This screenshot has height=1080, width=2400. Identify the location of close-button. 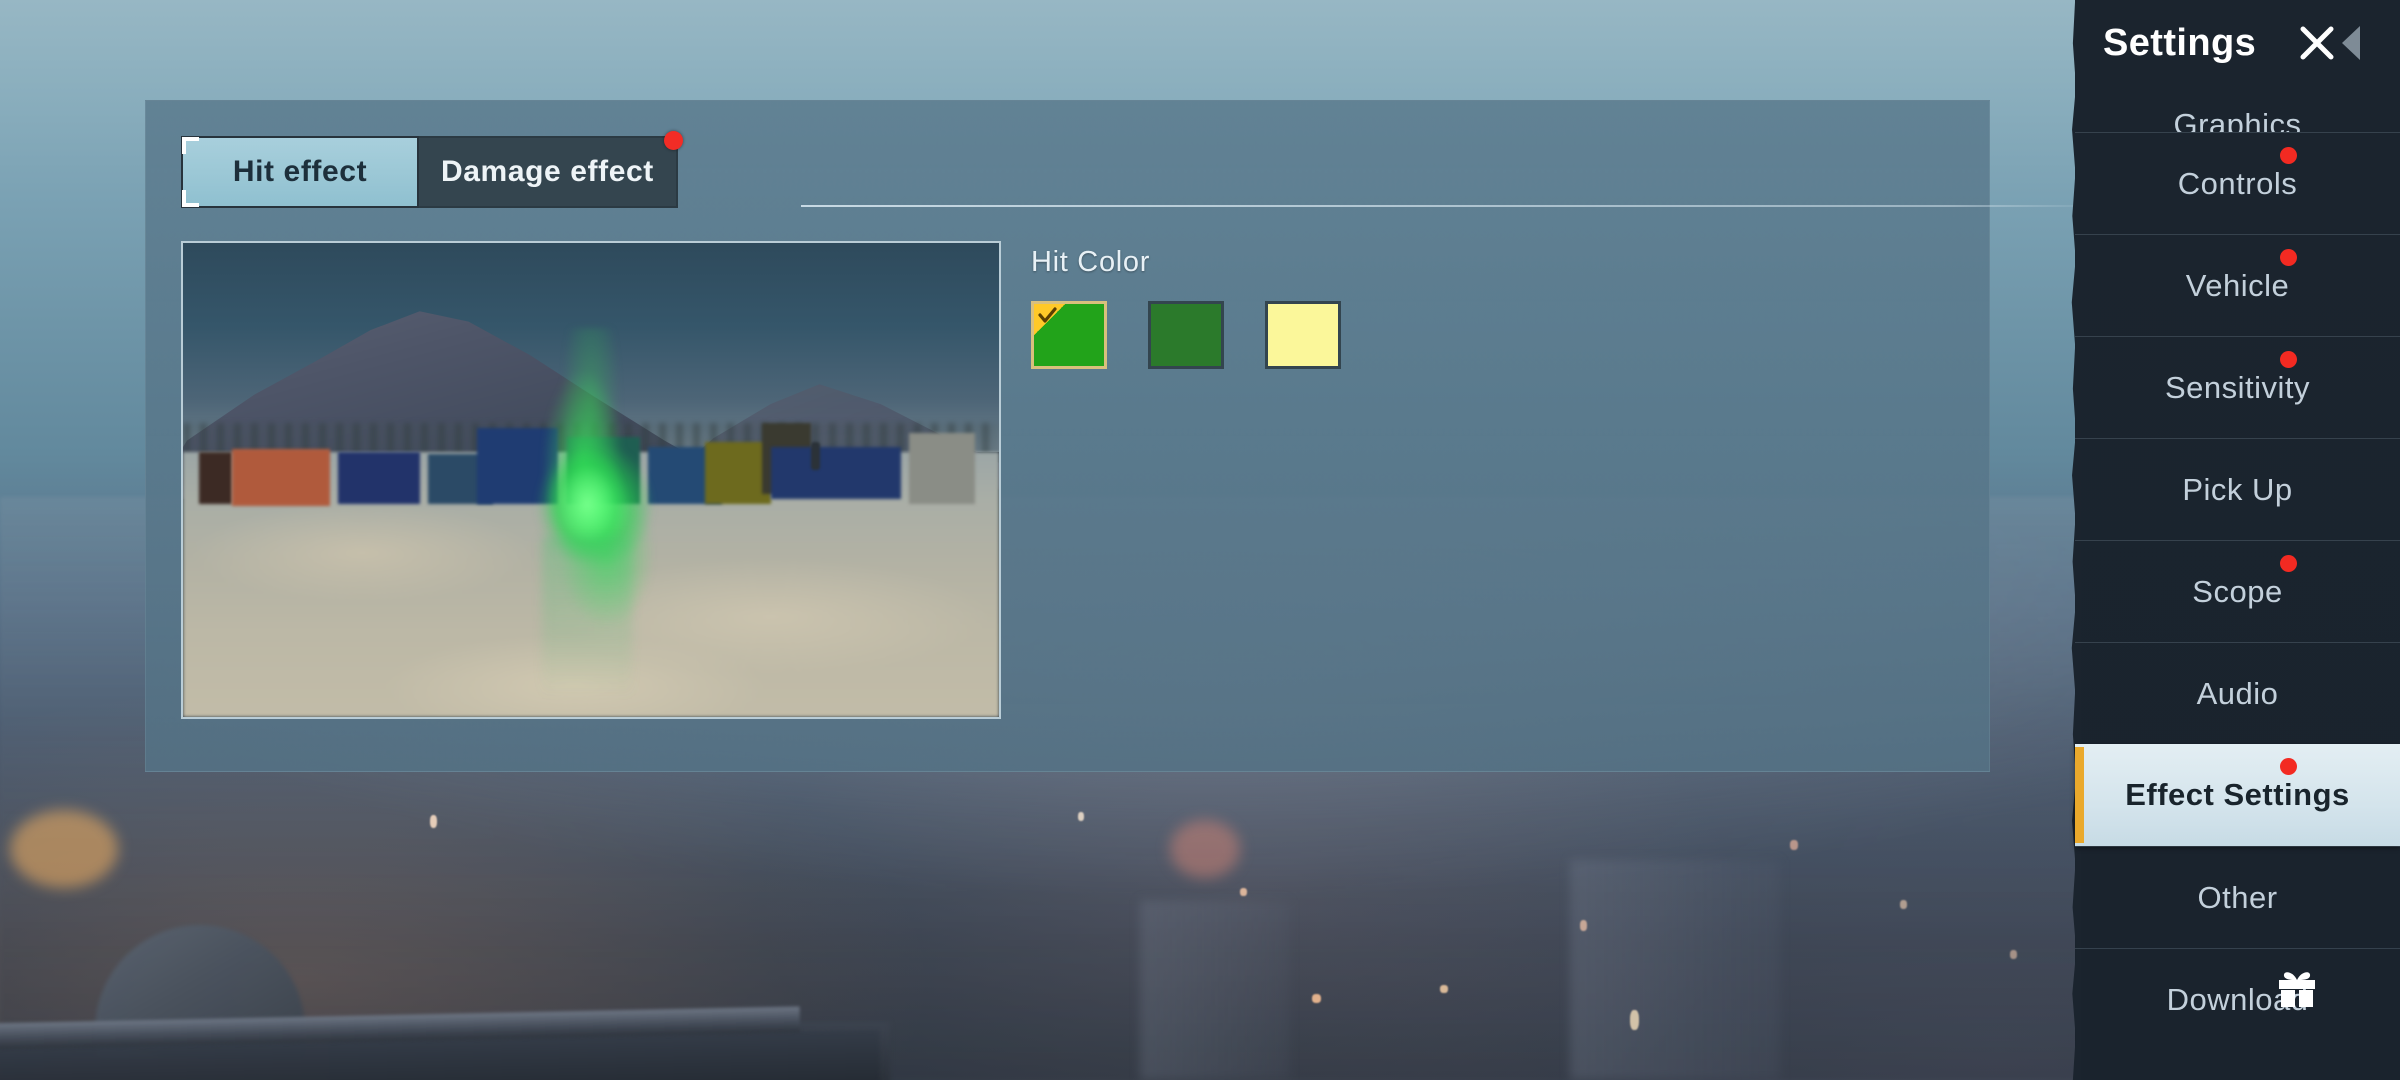
(2327, 43).